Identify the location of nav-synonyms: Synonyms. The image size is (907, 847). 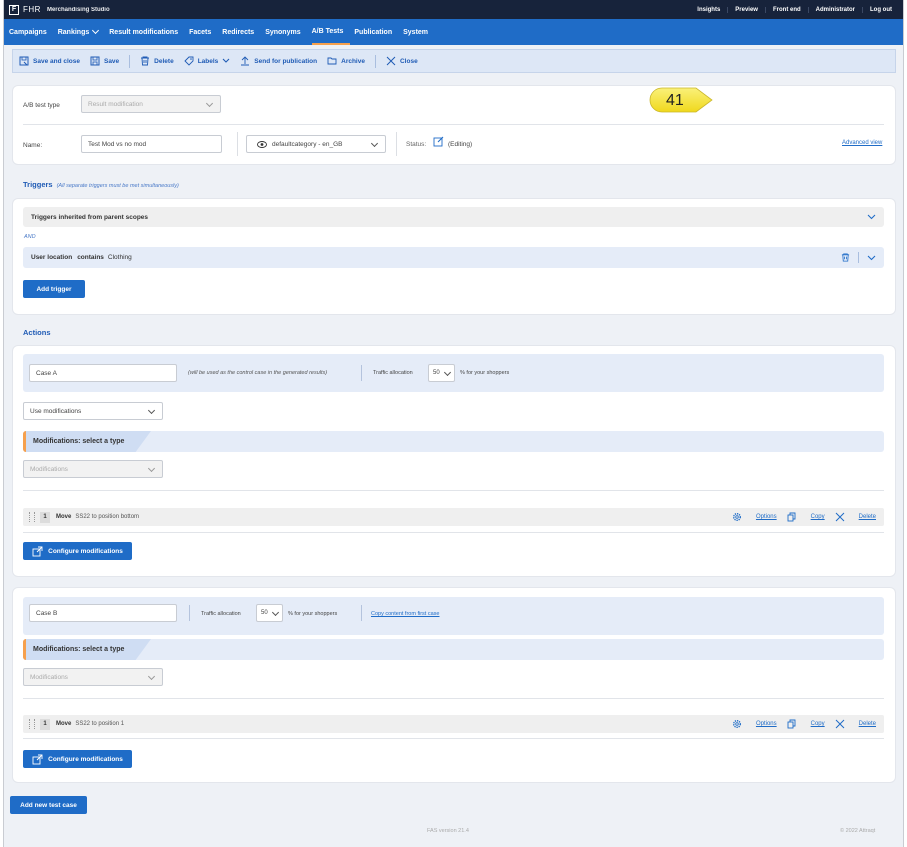
(286, 32).